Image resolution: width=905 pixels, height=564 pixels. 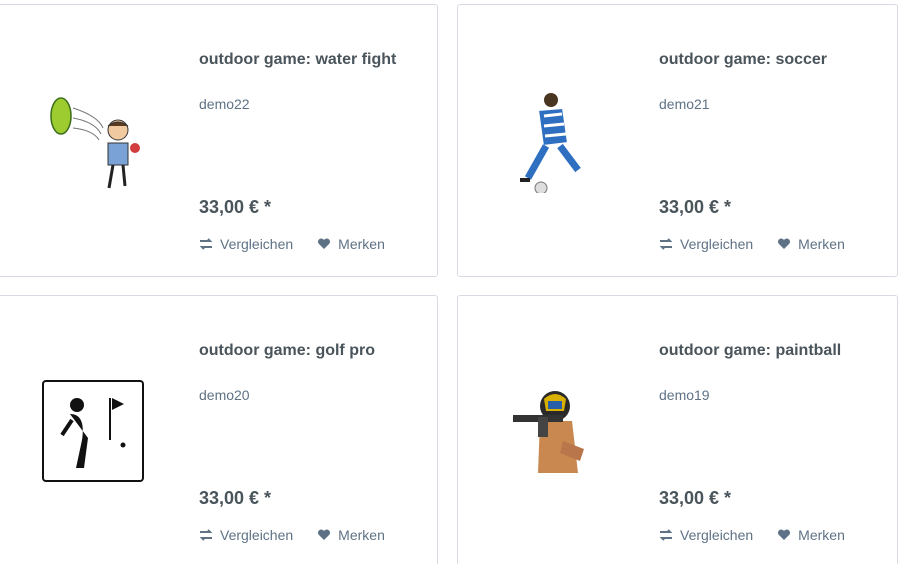 I want to click on product-description: demo20, so click(x=224, y=395).